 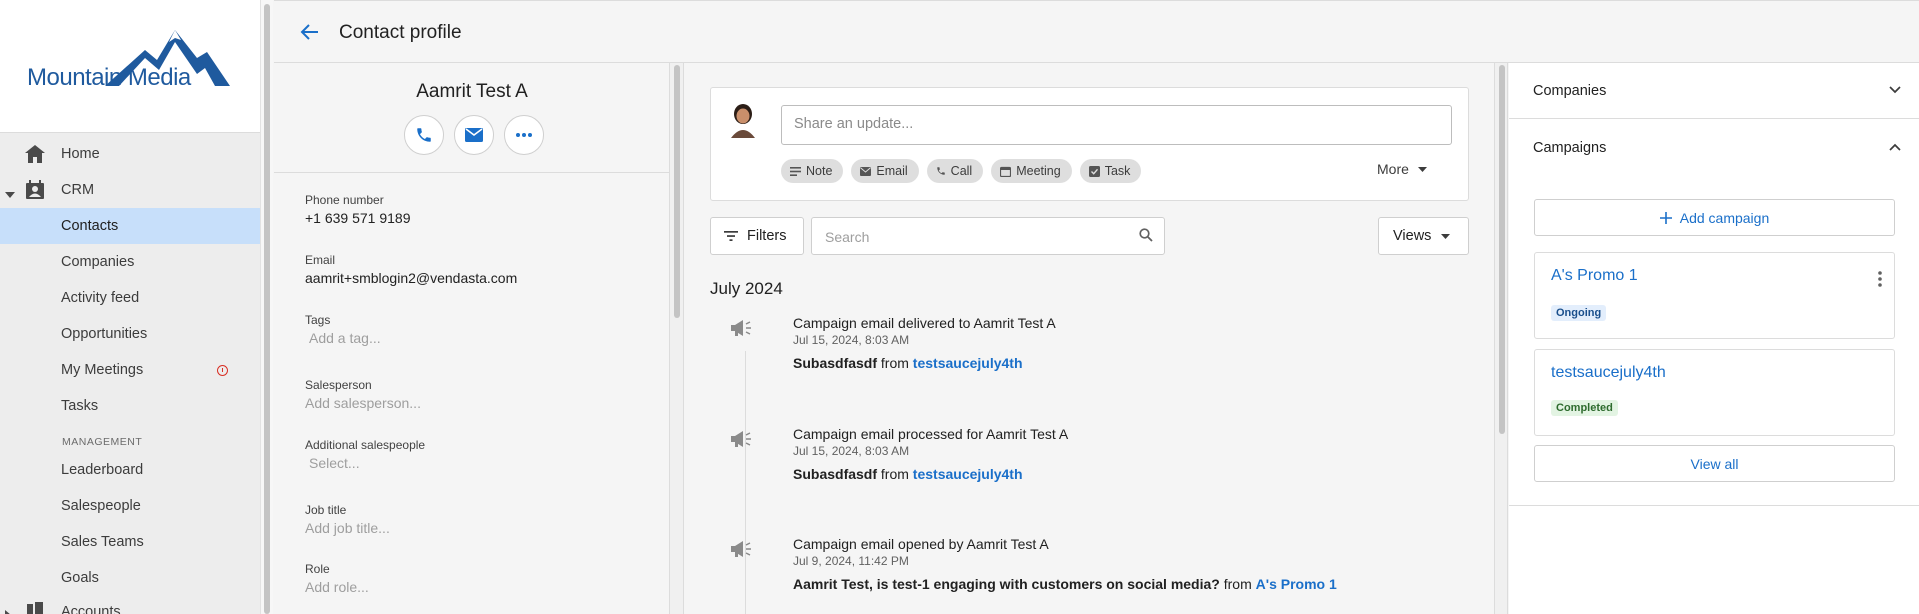 I want to click on note-chip: Note, so click(x=812, y=171).